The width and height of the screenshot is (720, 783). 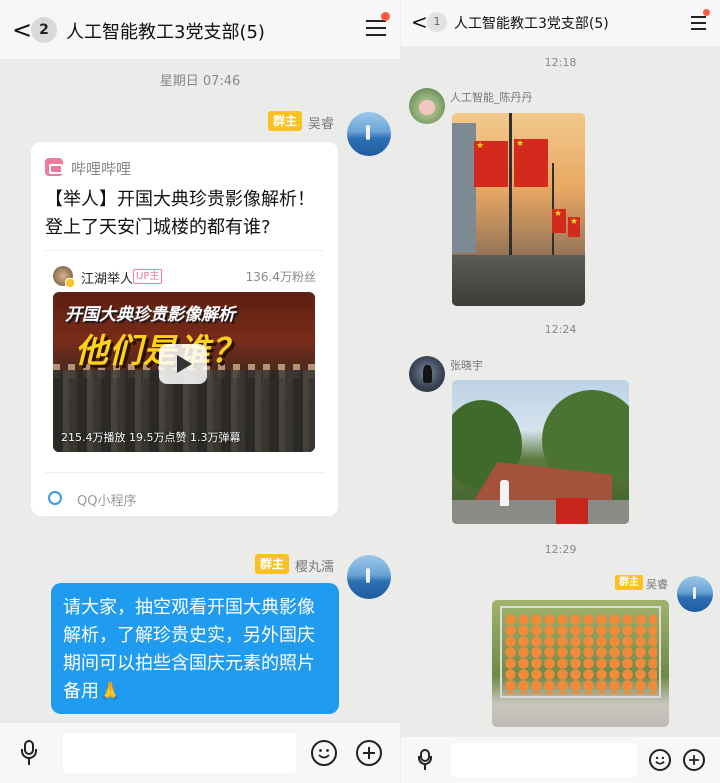 What do you see at coordinates (44, 30) in the screenshot?
I see `unread-count-badge: 2` at bounding box center [44, 30].